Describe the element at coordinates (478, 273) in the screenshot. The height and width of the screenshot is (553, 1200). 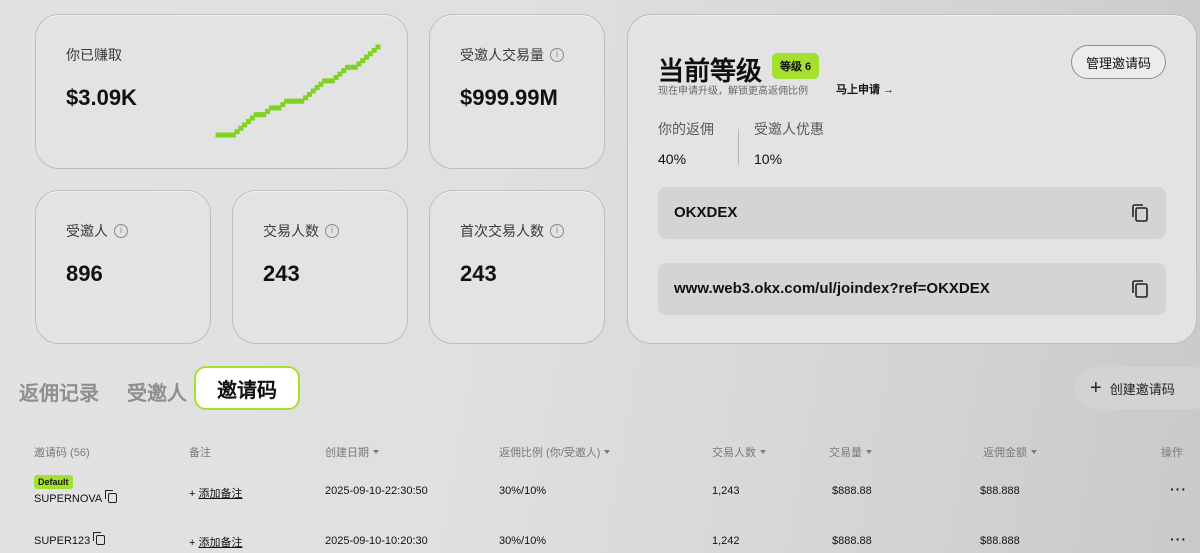
I see `first-traders-value: 243` at that location.